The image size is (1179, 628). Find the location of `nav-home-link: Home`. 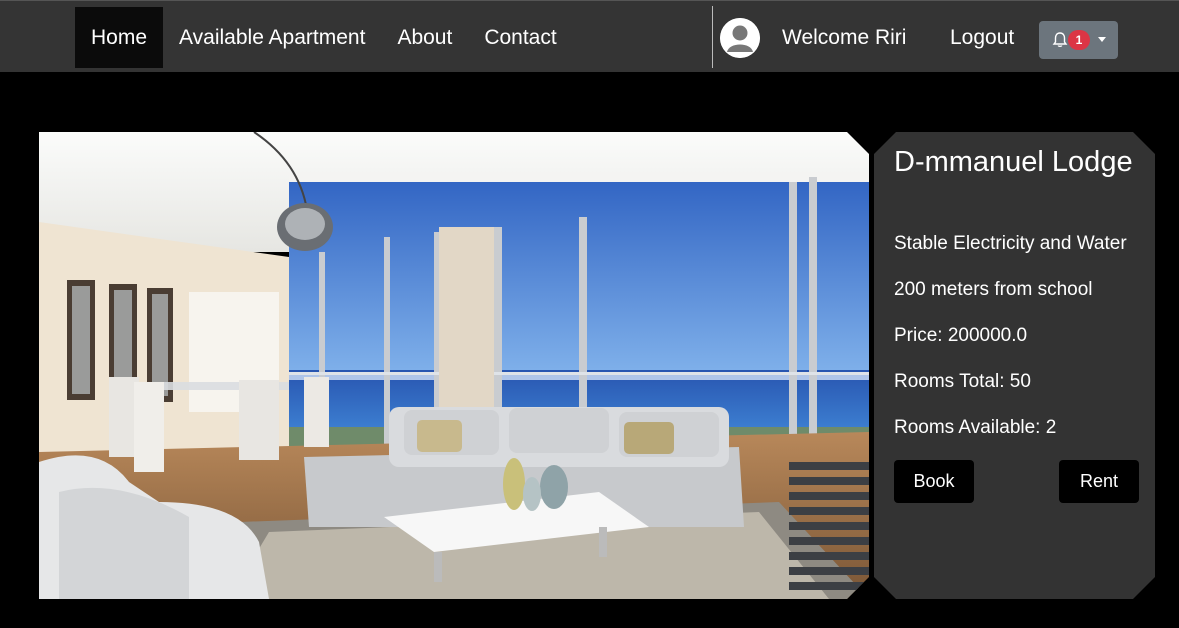

nav-home-link: Home is located at coordinates (119, 37).